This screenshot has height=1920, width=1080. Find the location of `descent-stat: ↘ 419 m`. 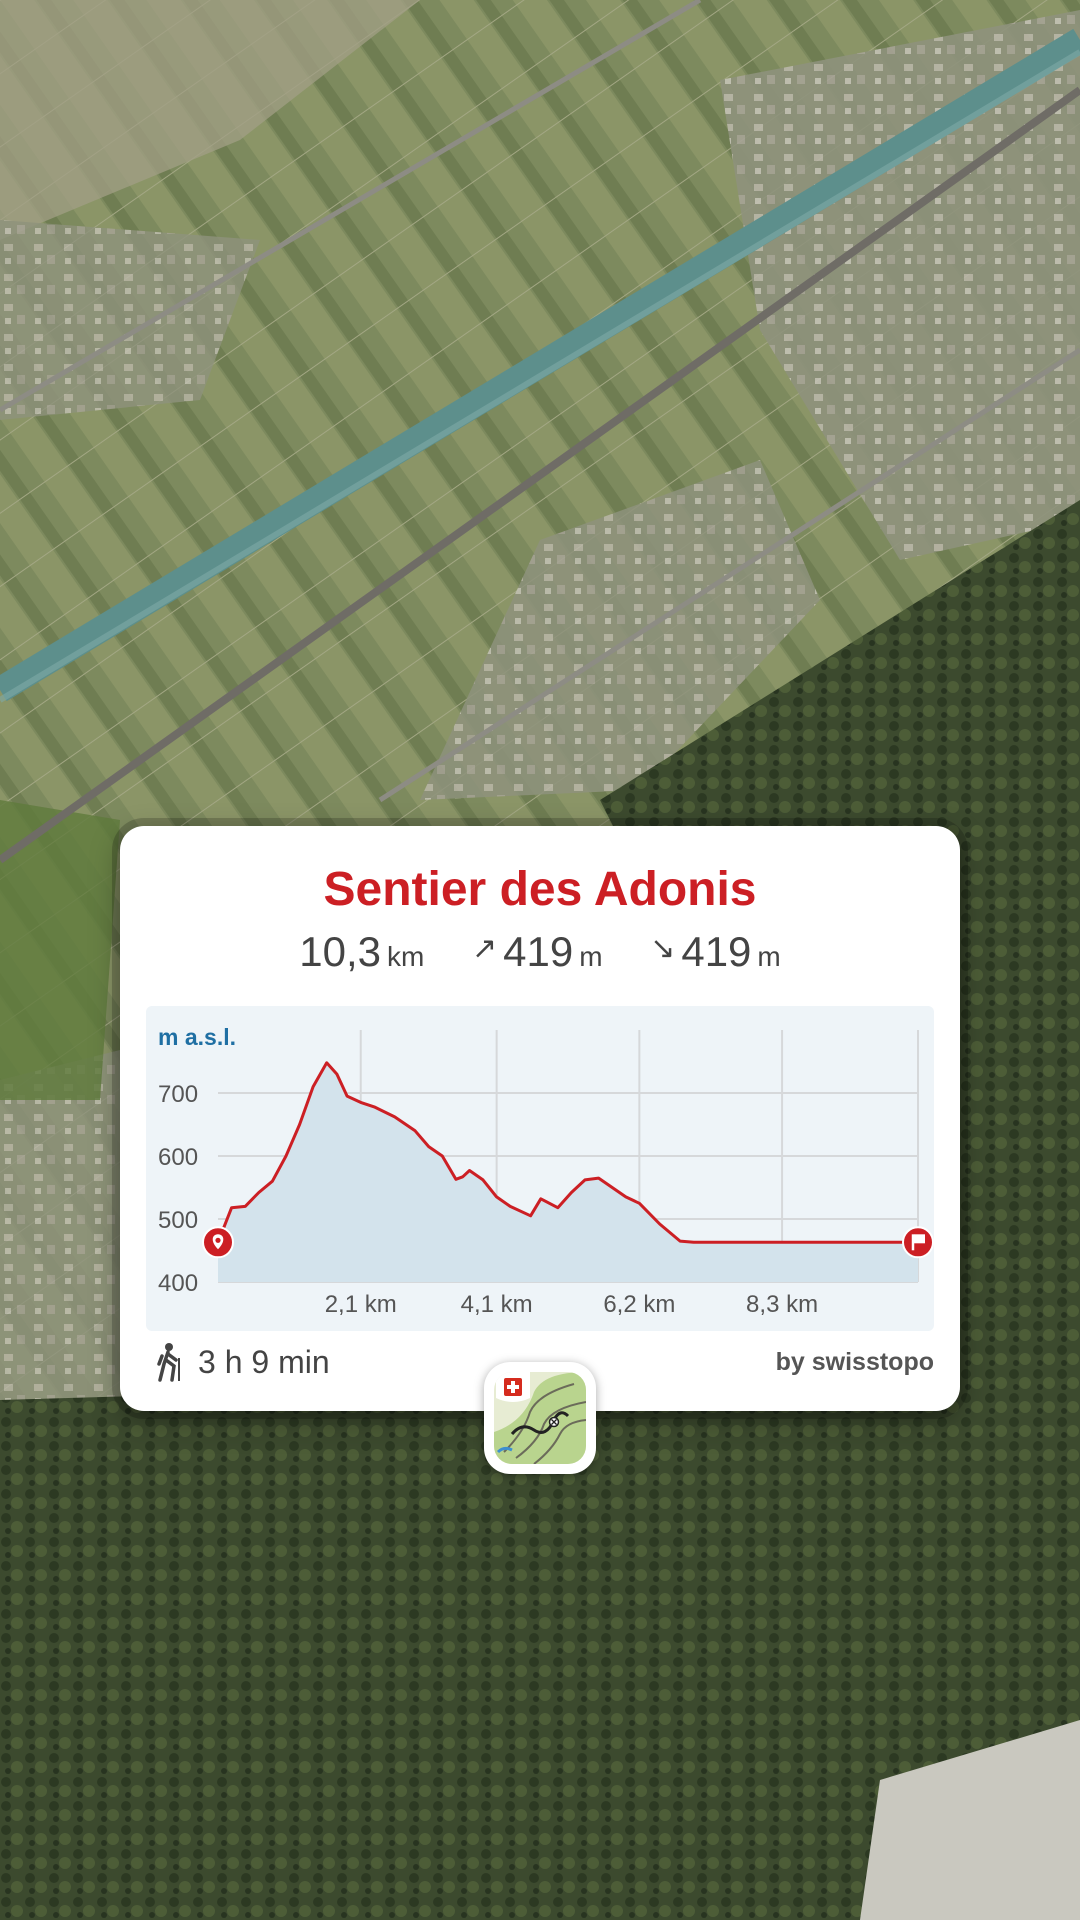

descent-stat: ↘ 419 m is located at coordinates (715, 952).